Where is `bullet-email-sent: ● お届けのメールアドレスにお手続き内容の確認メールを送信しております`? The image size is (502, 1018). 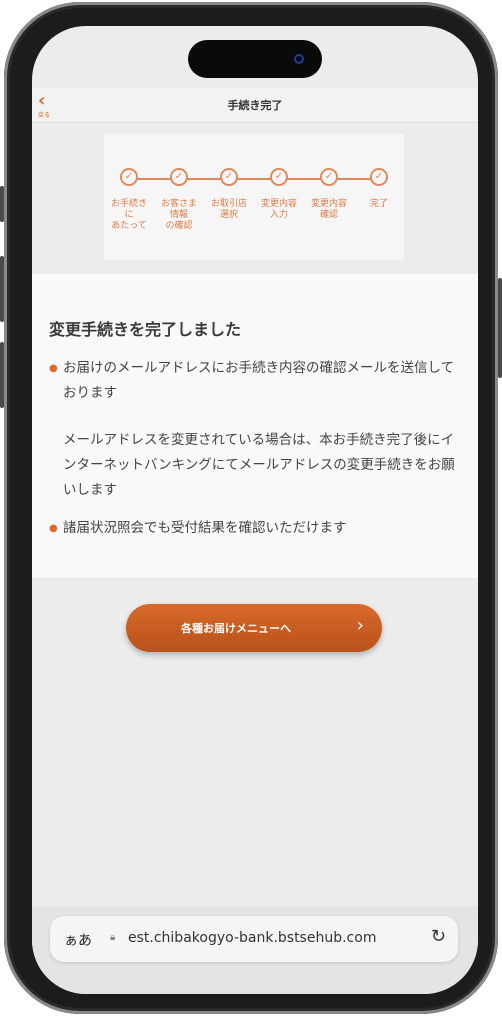
bullet-email-sent: ● お届けのメールアドレスにお手続き内容の確認メールを送信しております is located at coordinates (254, 381).